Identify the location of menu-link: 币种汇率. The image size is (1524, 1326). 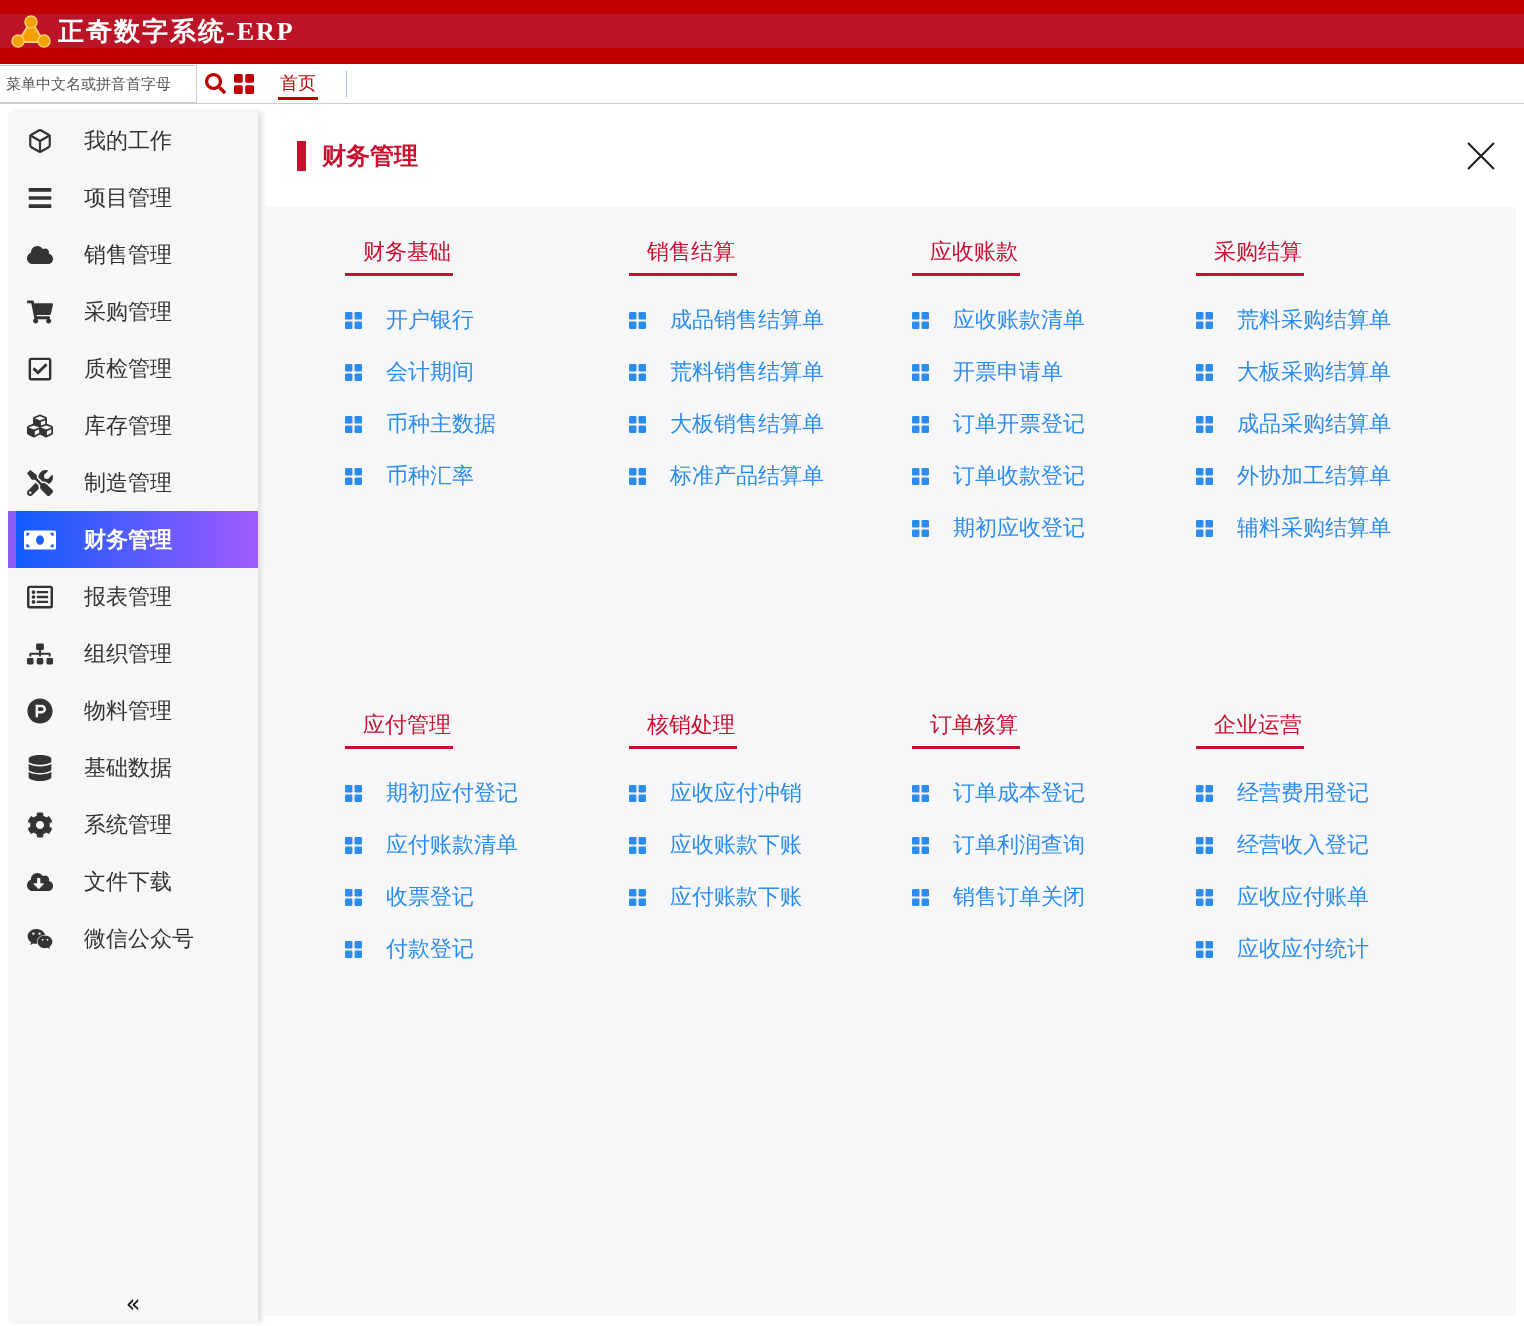
(430, 476).